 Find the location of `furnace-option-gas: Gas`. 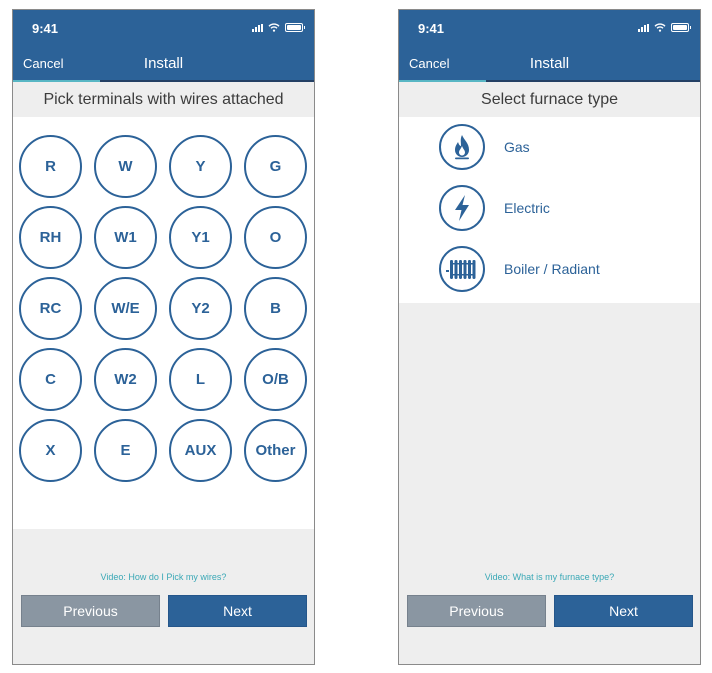

furnace-option-gas: Gas is located at coordinates (549, 147).